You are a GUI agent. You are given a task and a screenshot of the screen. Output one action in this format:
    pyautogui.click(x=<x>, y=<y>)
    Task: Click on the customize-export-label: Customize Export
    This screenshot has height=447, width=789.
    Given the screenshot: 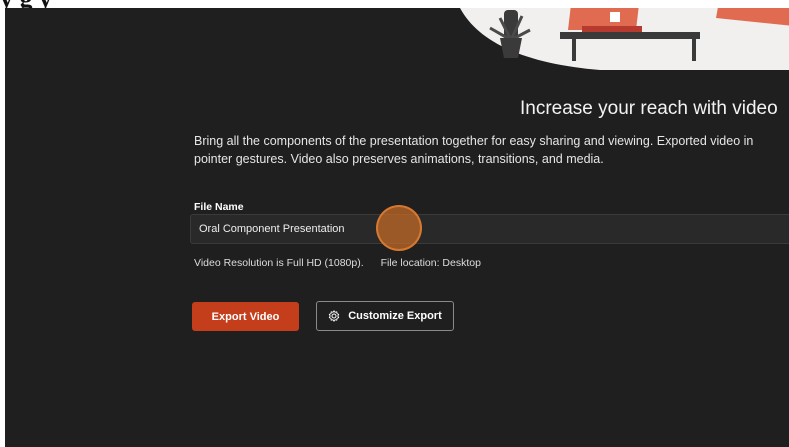 What is the action you would take?
    pyautogui.click(x=395, y=316)
    